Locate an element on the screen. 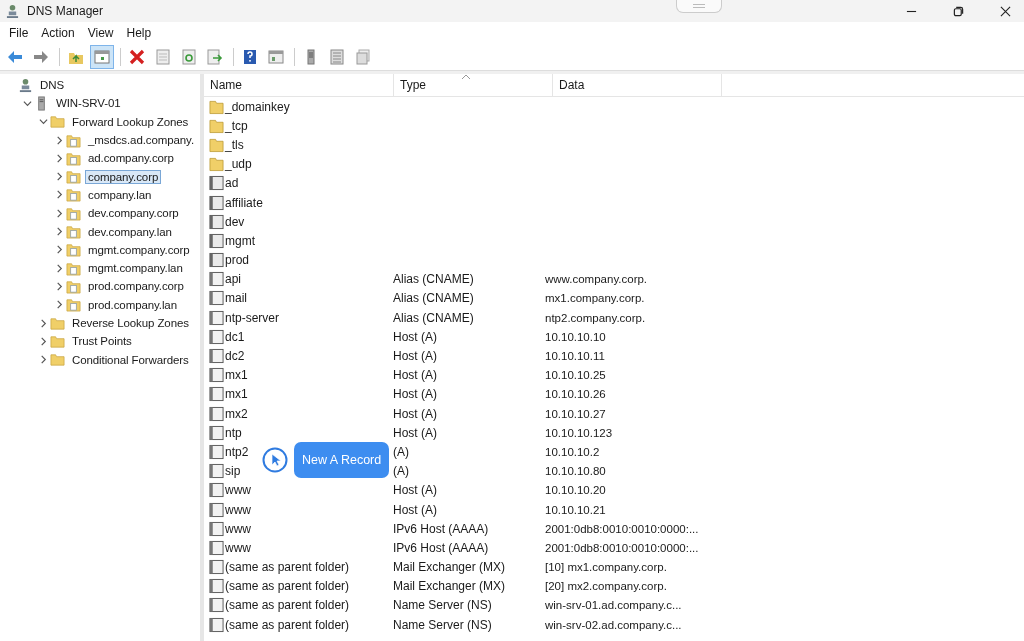 This screenshot has height=641, width=1024. record-name: dev is located at coordinates (235, 221).